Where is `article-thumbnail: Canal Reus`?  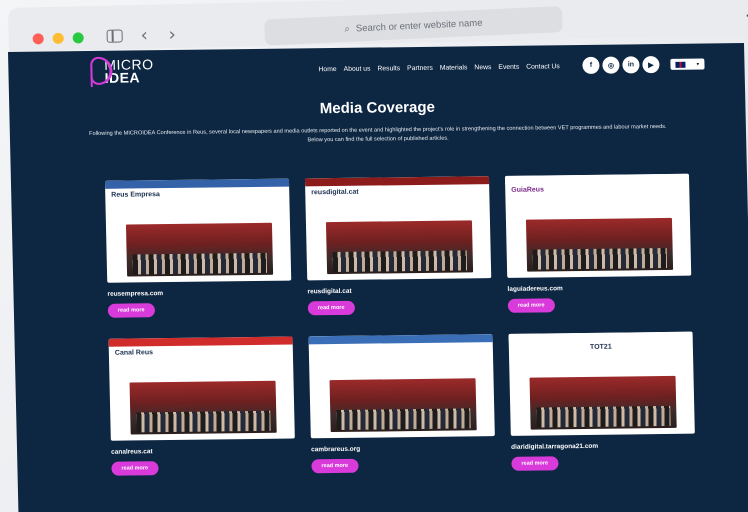 article-thumbnail: Canal Reus is located at coordinates (201, 388).